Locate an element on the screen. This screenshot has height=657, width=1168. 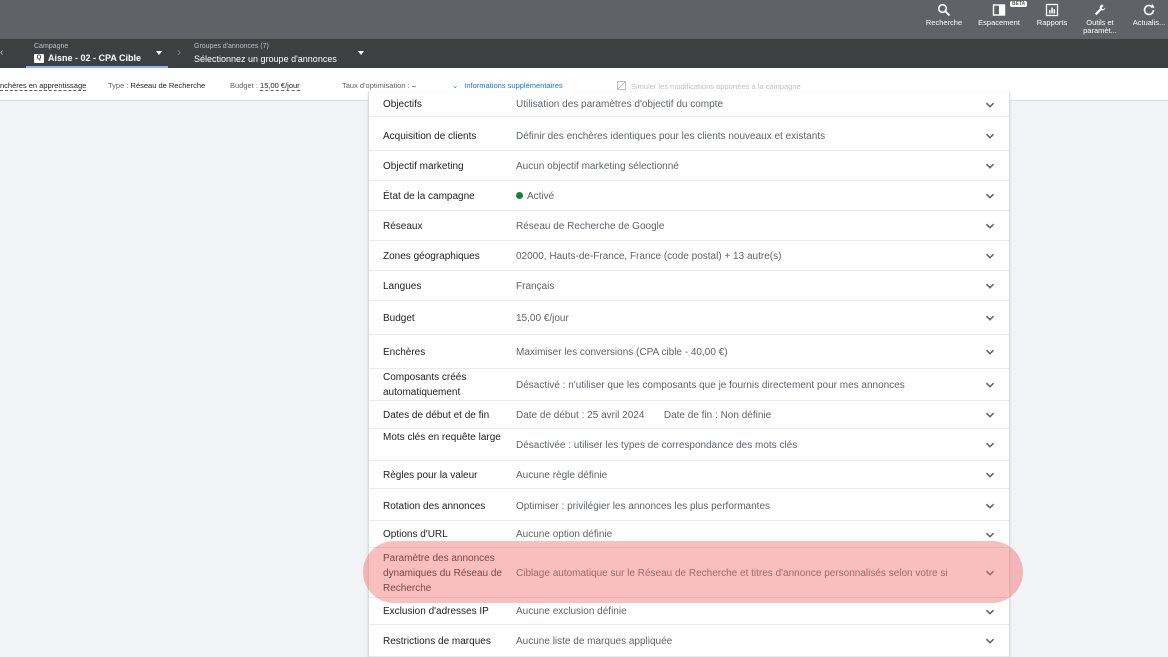
setting-name: Objectifs is located at coordinates (402, 104).